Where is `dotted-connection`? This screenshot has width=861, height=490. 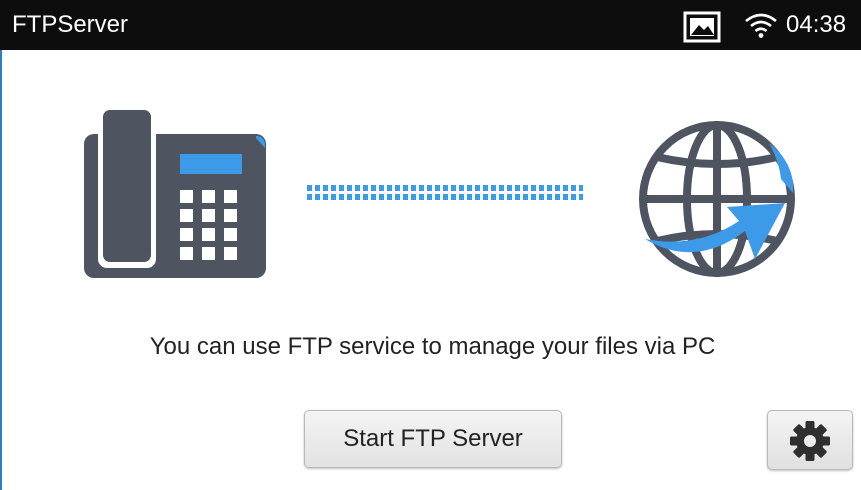
dotted-connection is located at coordinates (445, 192).